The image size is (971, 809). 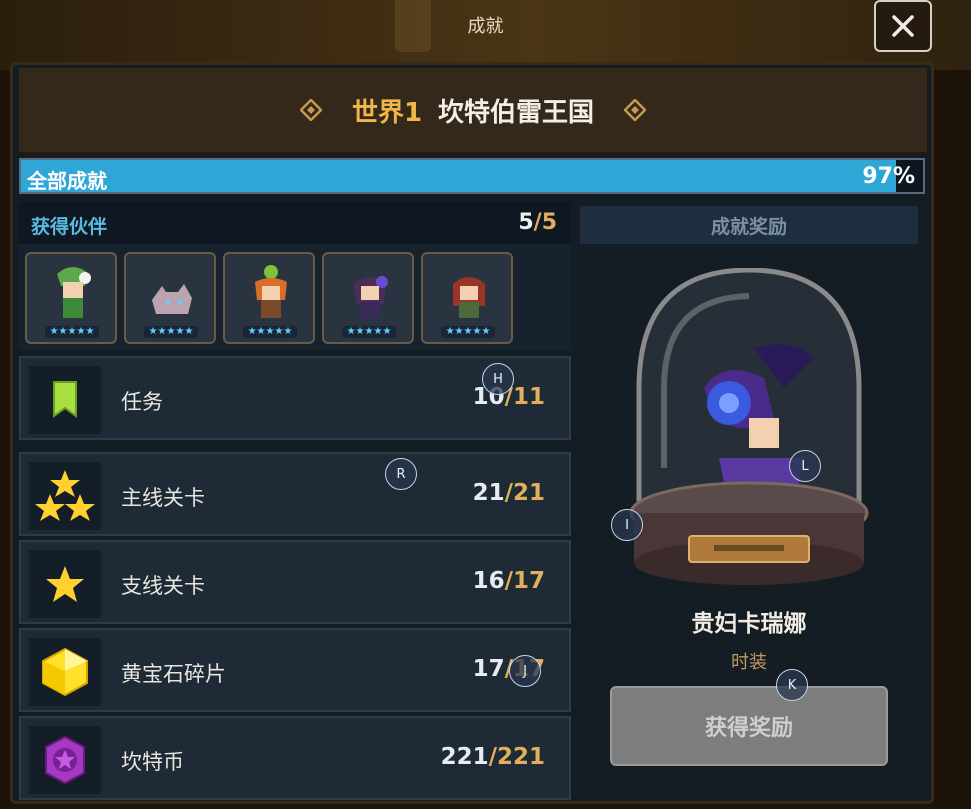 I want to click on row-count: 21/21, so click(x=509, y=493).